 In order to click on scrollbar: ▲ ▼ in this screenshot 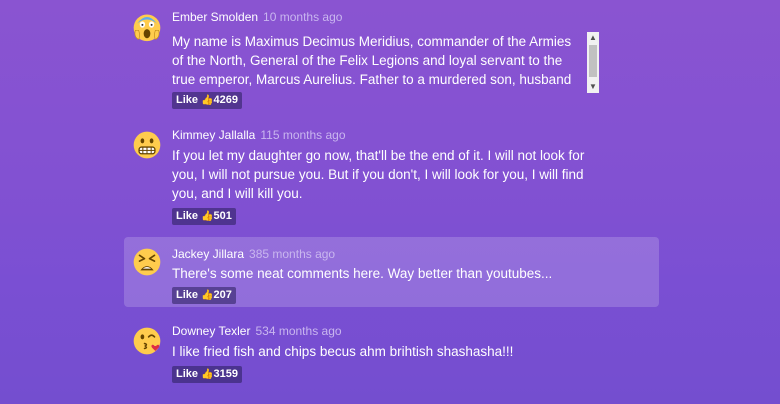, I will do `click(593, 62)`.